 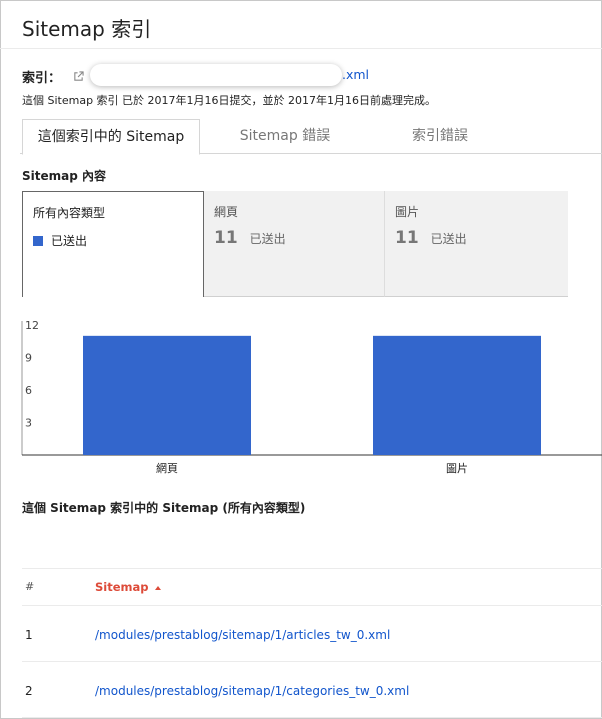 What do you see at coordinates (32, 325) in the screenshot?
I see `y-tick-label: 12` at bounding box center [32, 325].